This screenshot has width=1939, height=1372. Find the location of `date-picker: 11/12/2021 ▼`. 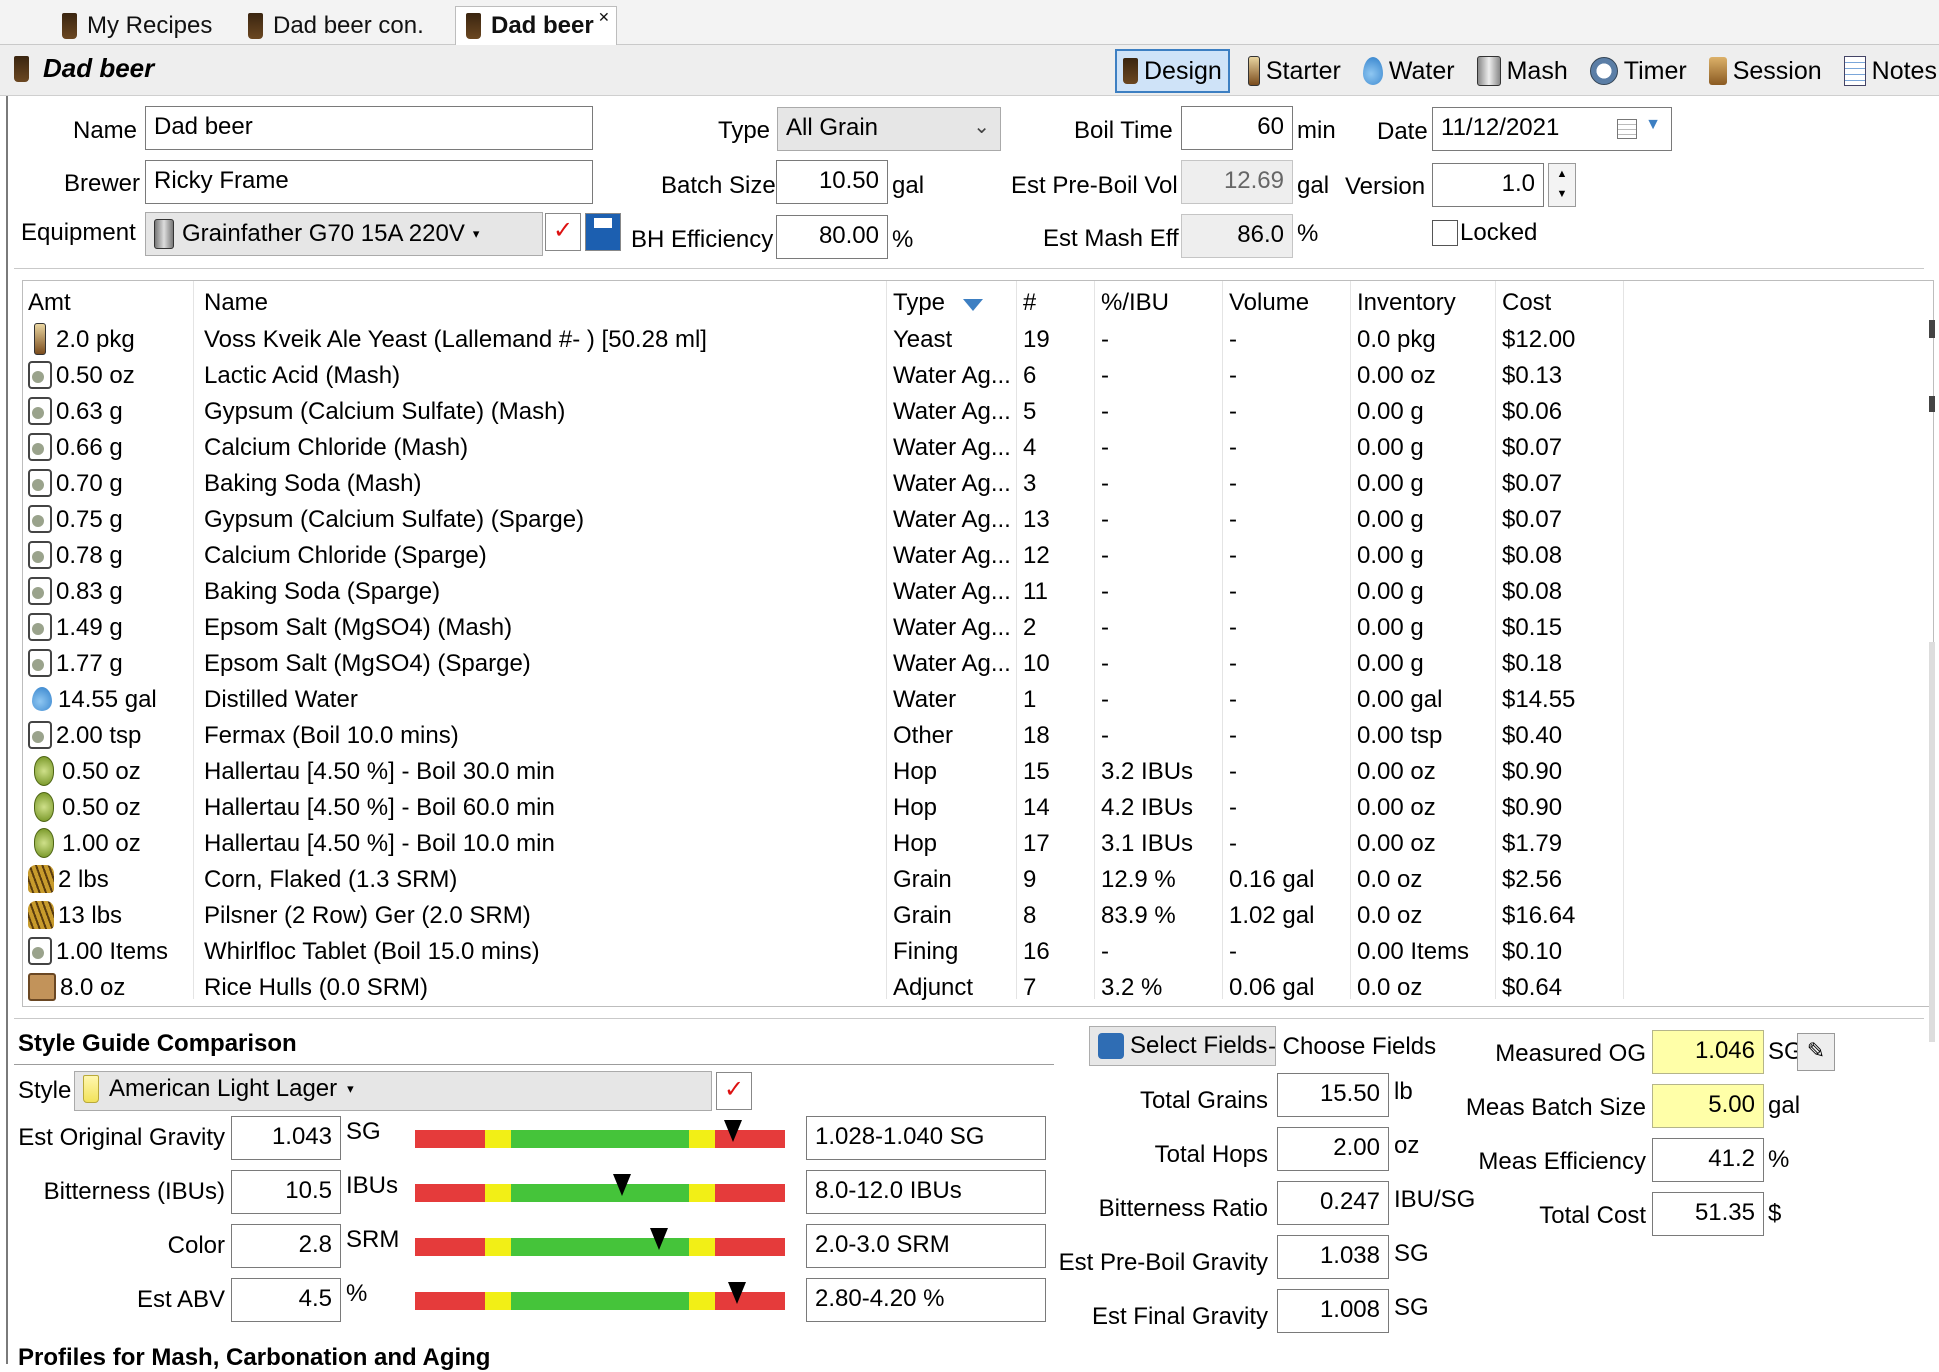

date-picker: 11/12/2021 ▼ is located at coordinates (1552, 129).